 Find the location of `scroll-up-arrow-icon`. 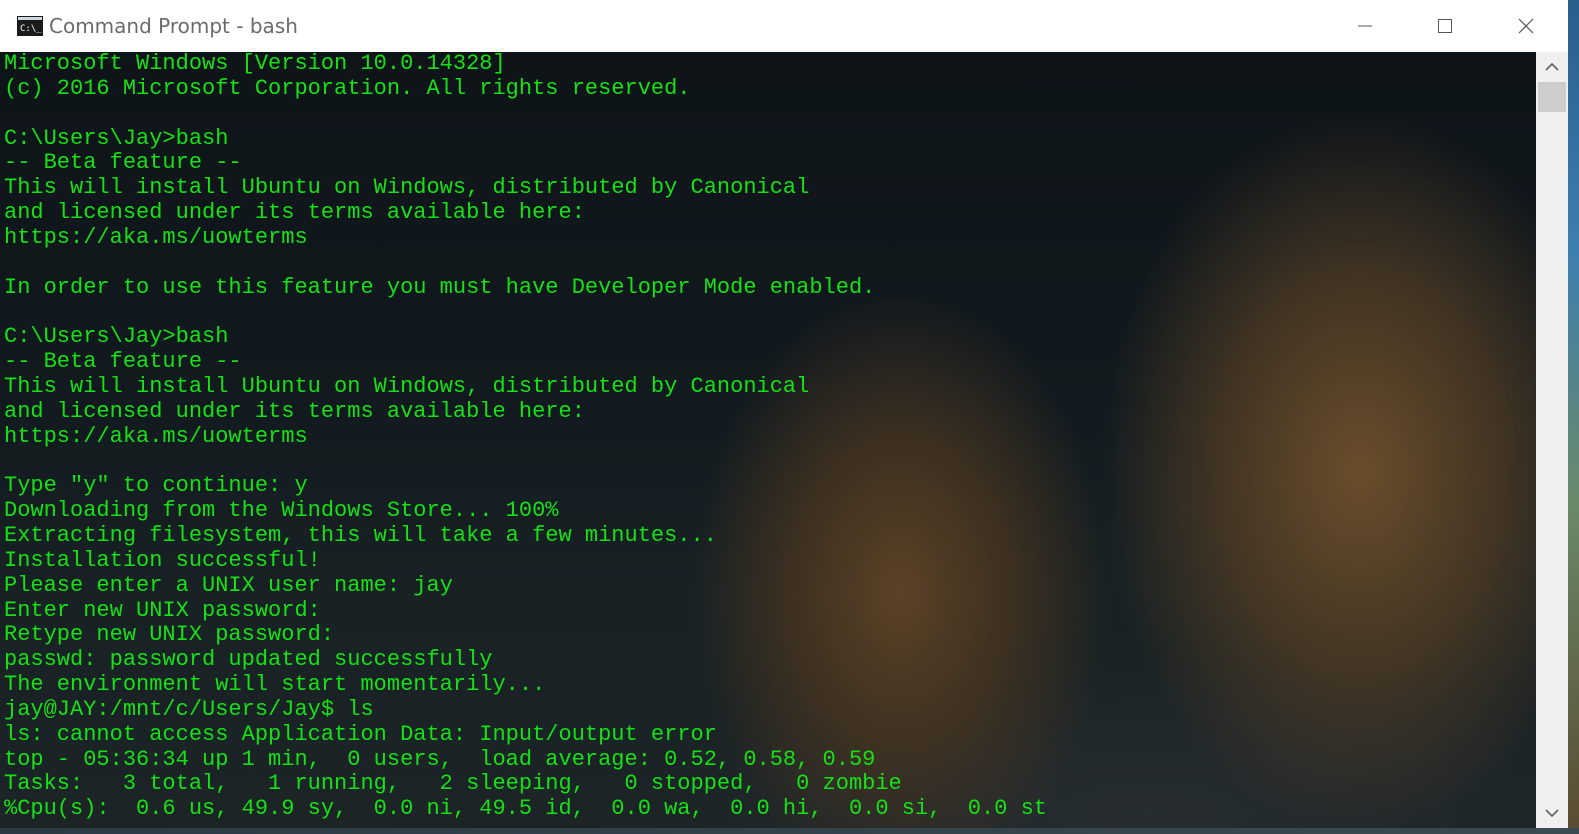

scroll-up-arrow-icon is located at coordinates (1552, 66).